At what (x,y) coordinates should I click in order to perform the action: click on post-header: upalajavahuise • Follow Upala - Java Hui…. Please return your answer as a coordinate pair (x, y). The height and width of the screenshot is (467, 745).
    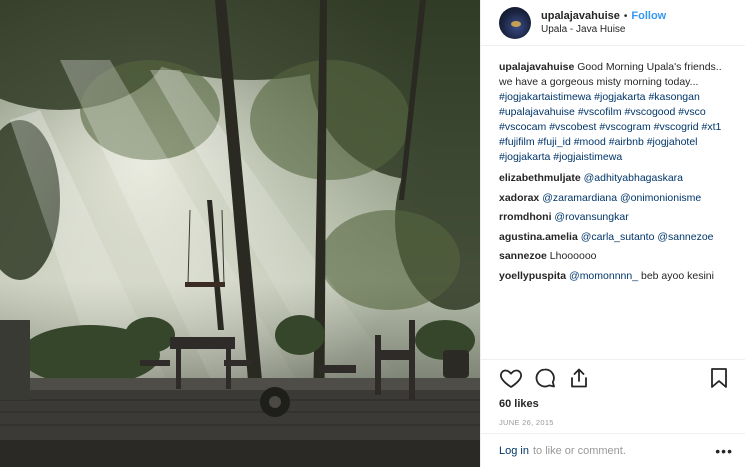
    Looking at the image, I should click on (613, 23).